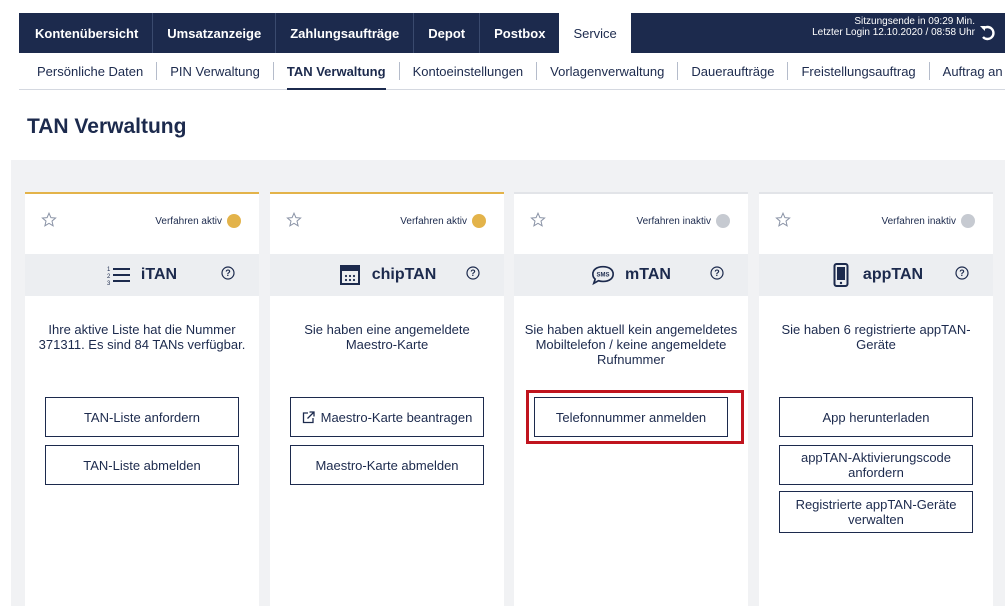 The height and width of the screenshot is (606, 1005). Describe the element at coordinates (447, 33) in the screenshot. I see `nav-depot: Depot` at that location.